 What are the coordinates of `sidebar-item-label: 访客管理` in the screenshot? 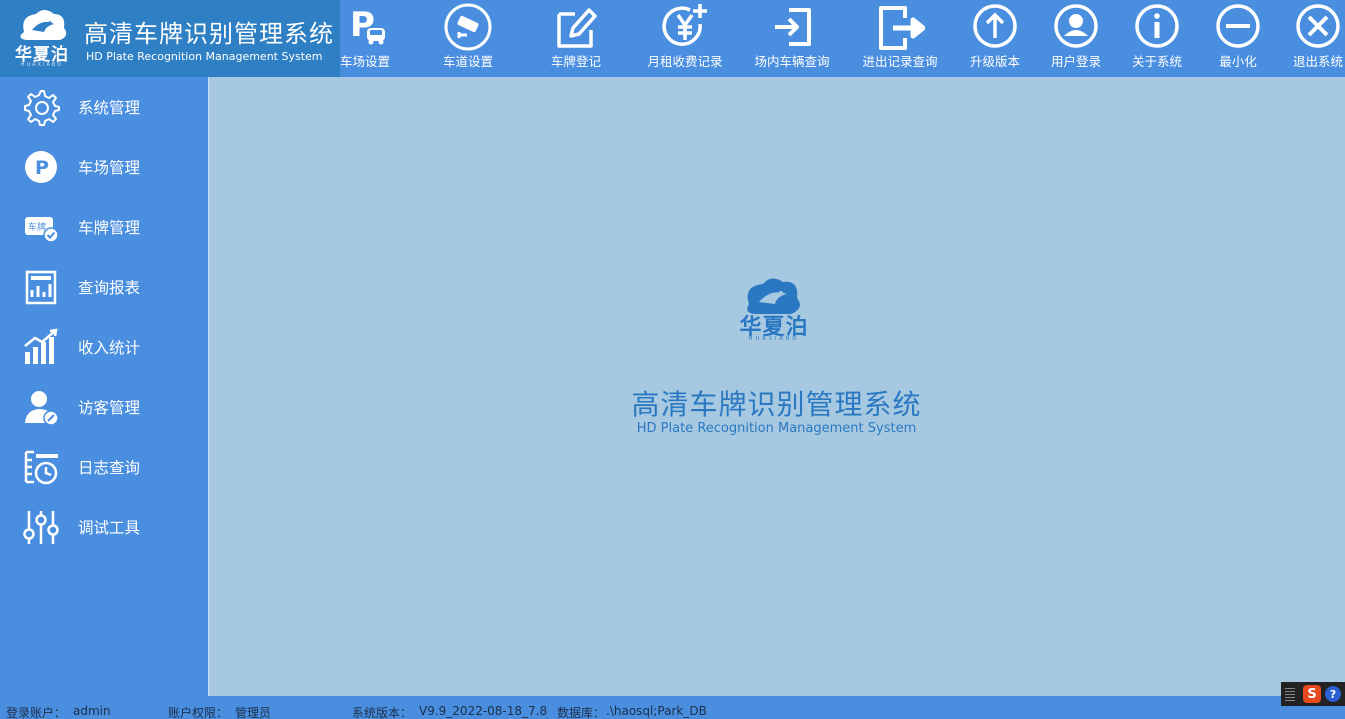 It's located at (109, 408).